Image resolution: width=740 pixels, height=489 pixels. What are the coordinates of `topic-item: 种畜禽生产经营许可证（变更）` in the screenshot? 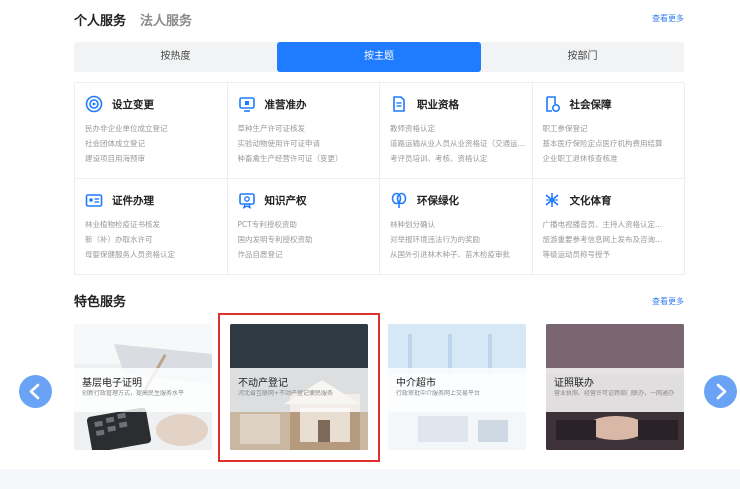 It's located at (307, 158).